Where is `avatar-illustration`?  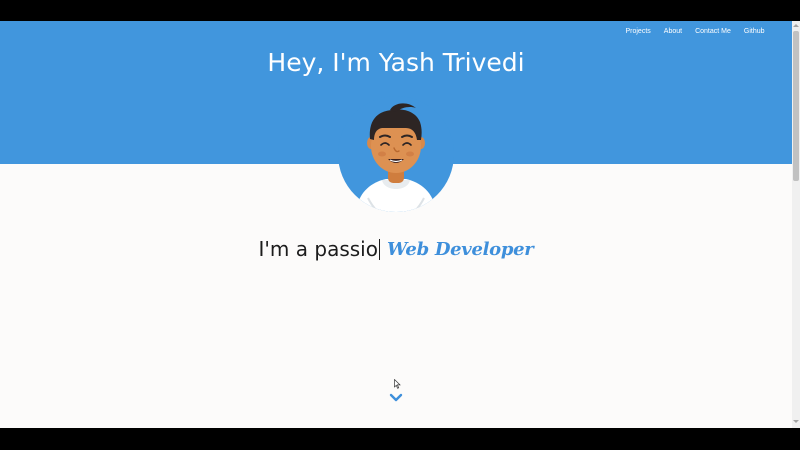
avatar-illustration is located at coordinates (396, 157).